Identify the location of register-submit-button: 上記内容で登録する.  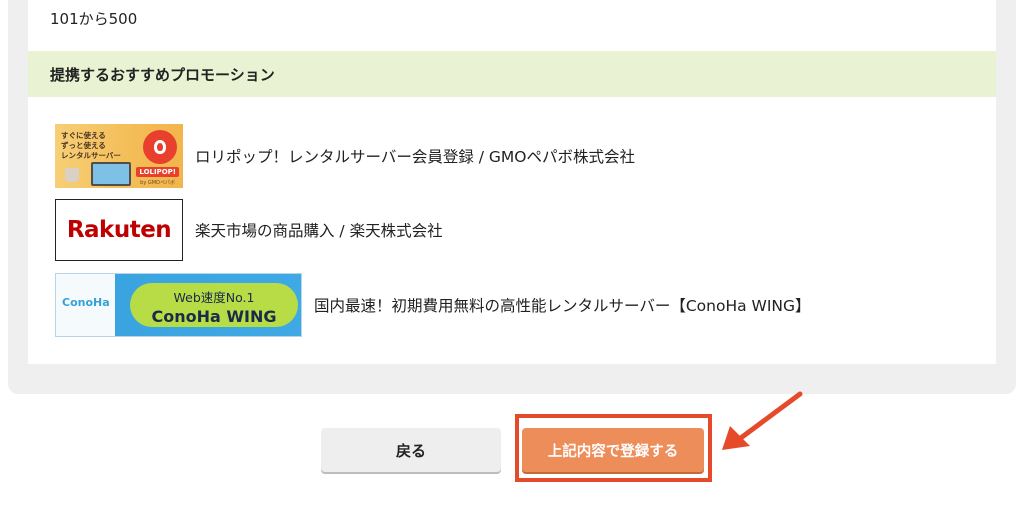
(613, 450).